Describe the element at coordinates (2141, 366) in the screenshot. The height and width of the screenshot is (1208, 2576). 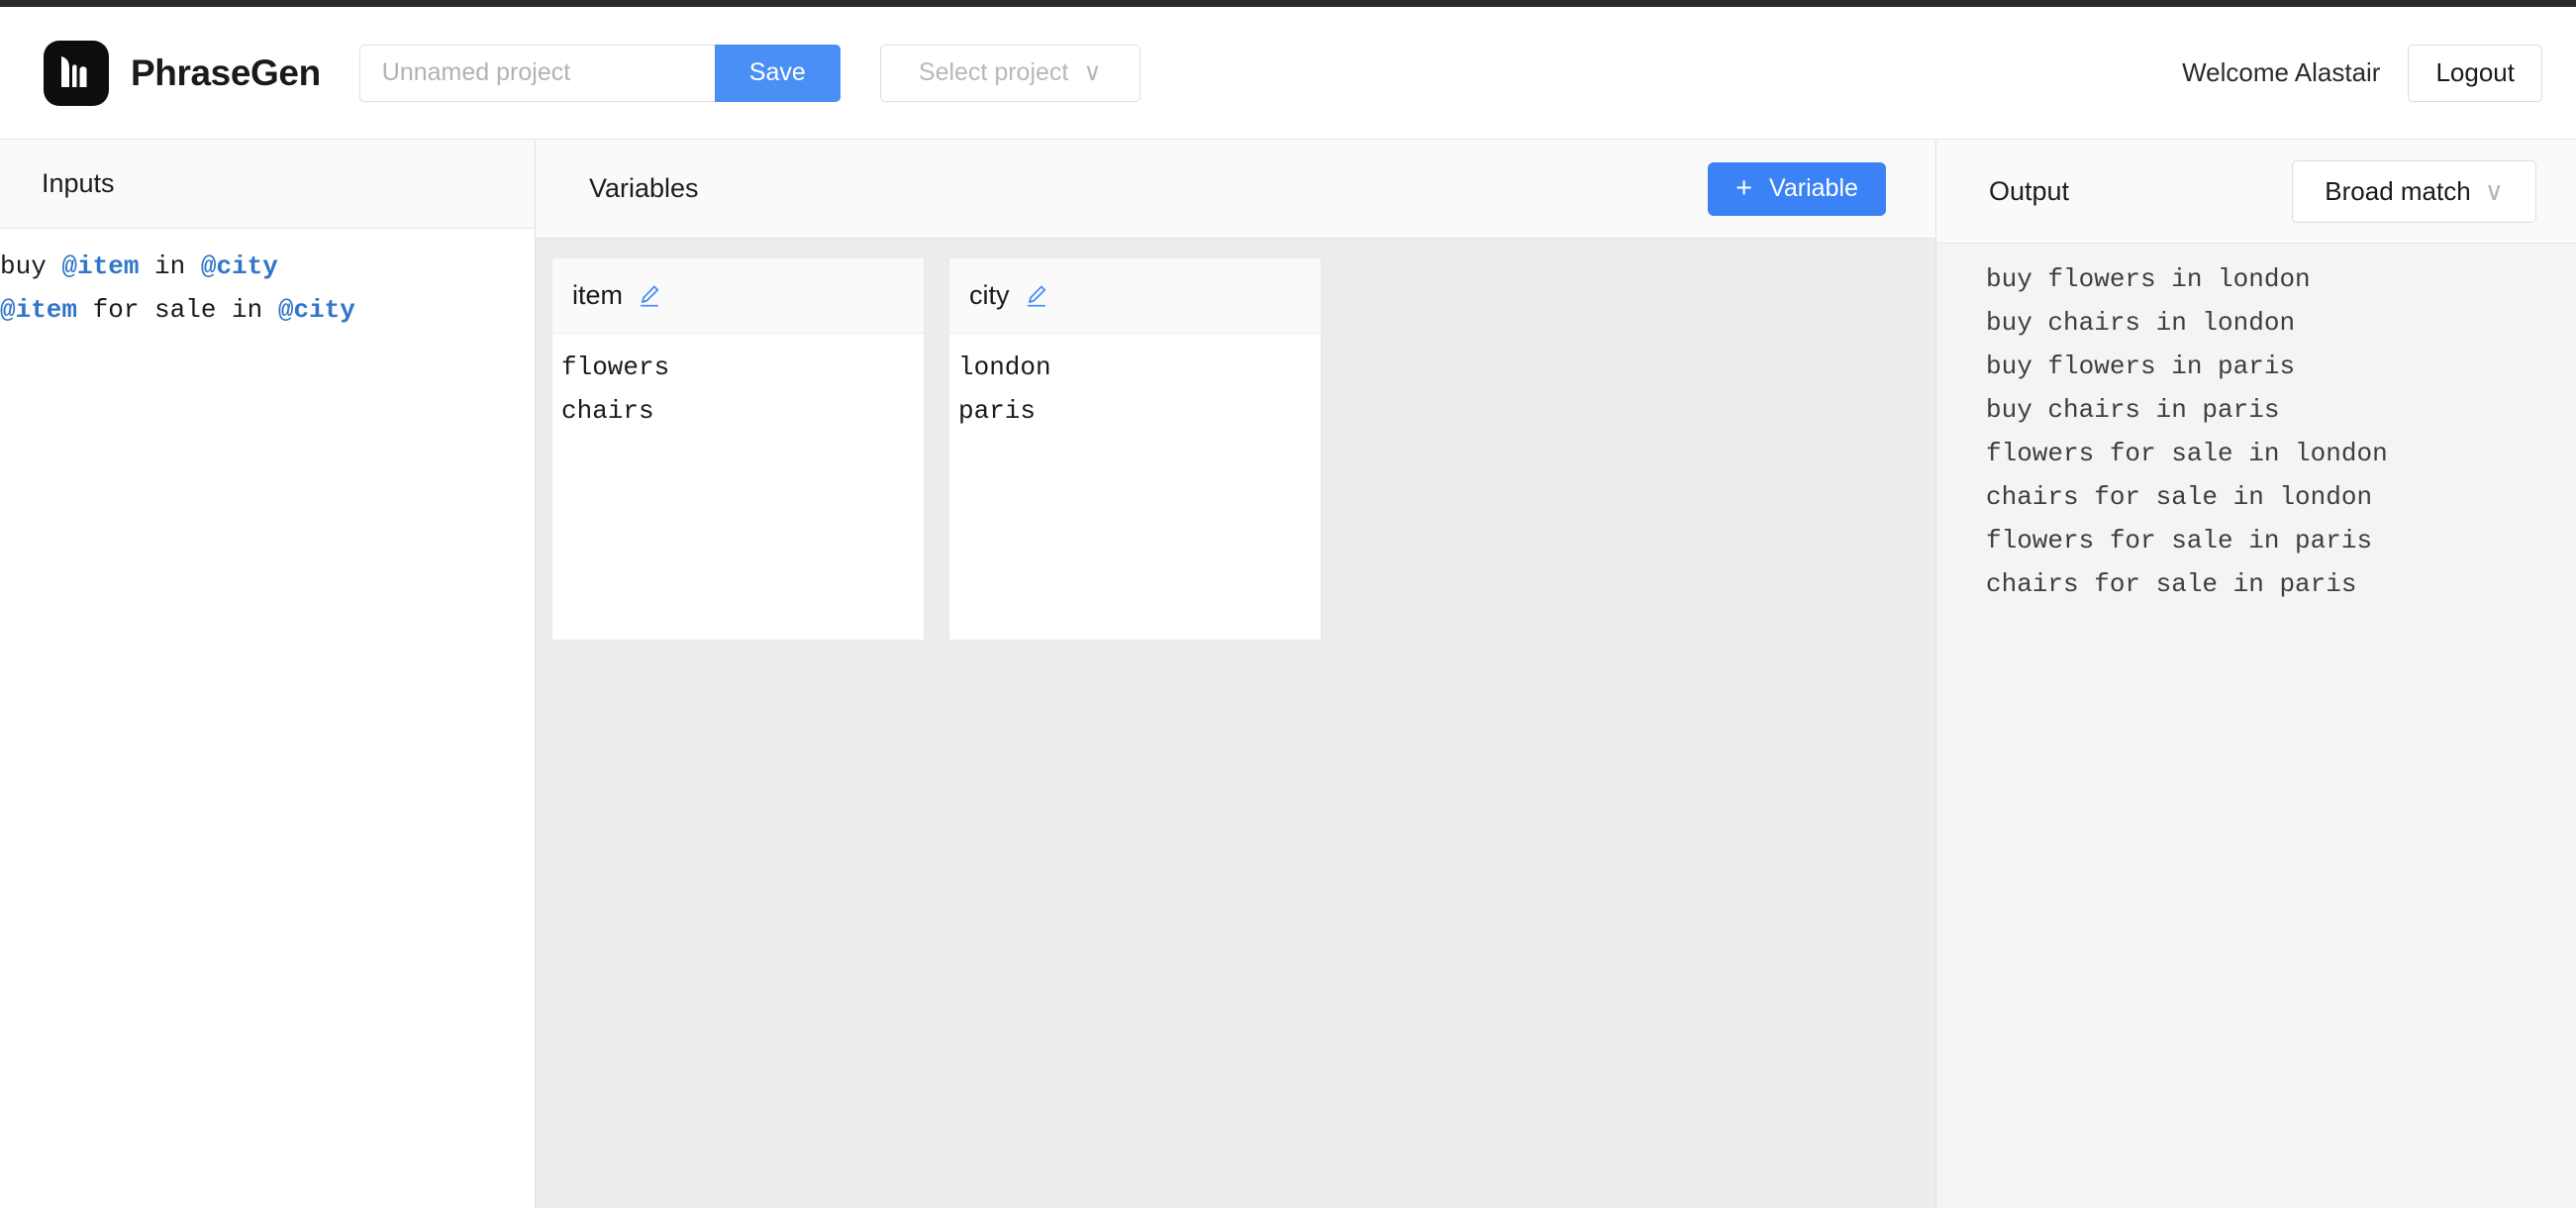
I see `output-line: buy flowers in paris` at that location.